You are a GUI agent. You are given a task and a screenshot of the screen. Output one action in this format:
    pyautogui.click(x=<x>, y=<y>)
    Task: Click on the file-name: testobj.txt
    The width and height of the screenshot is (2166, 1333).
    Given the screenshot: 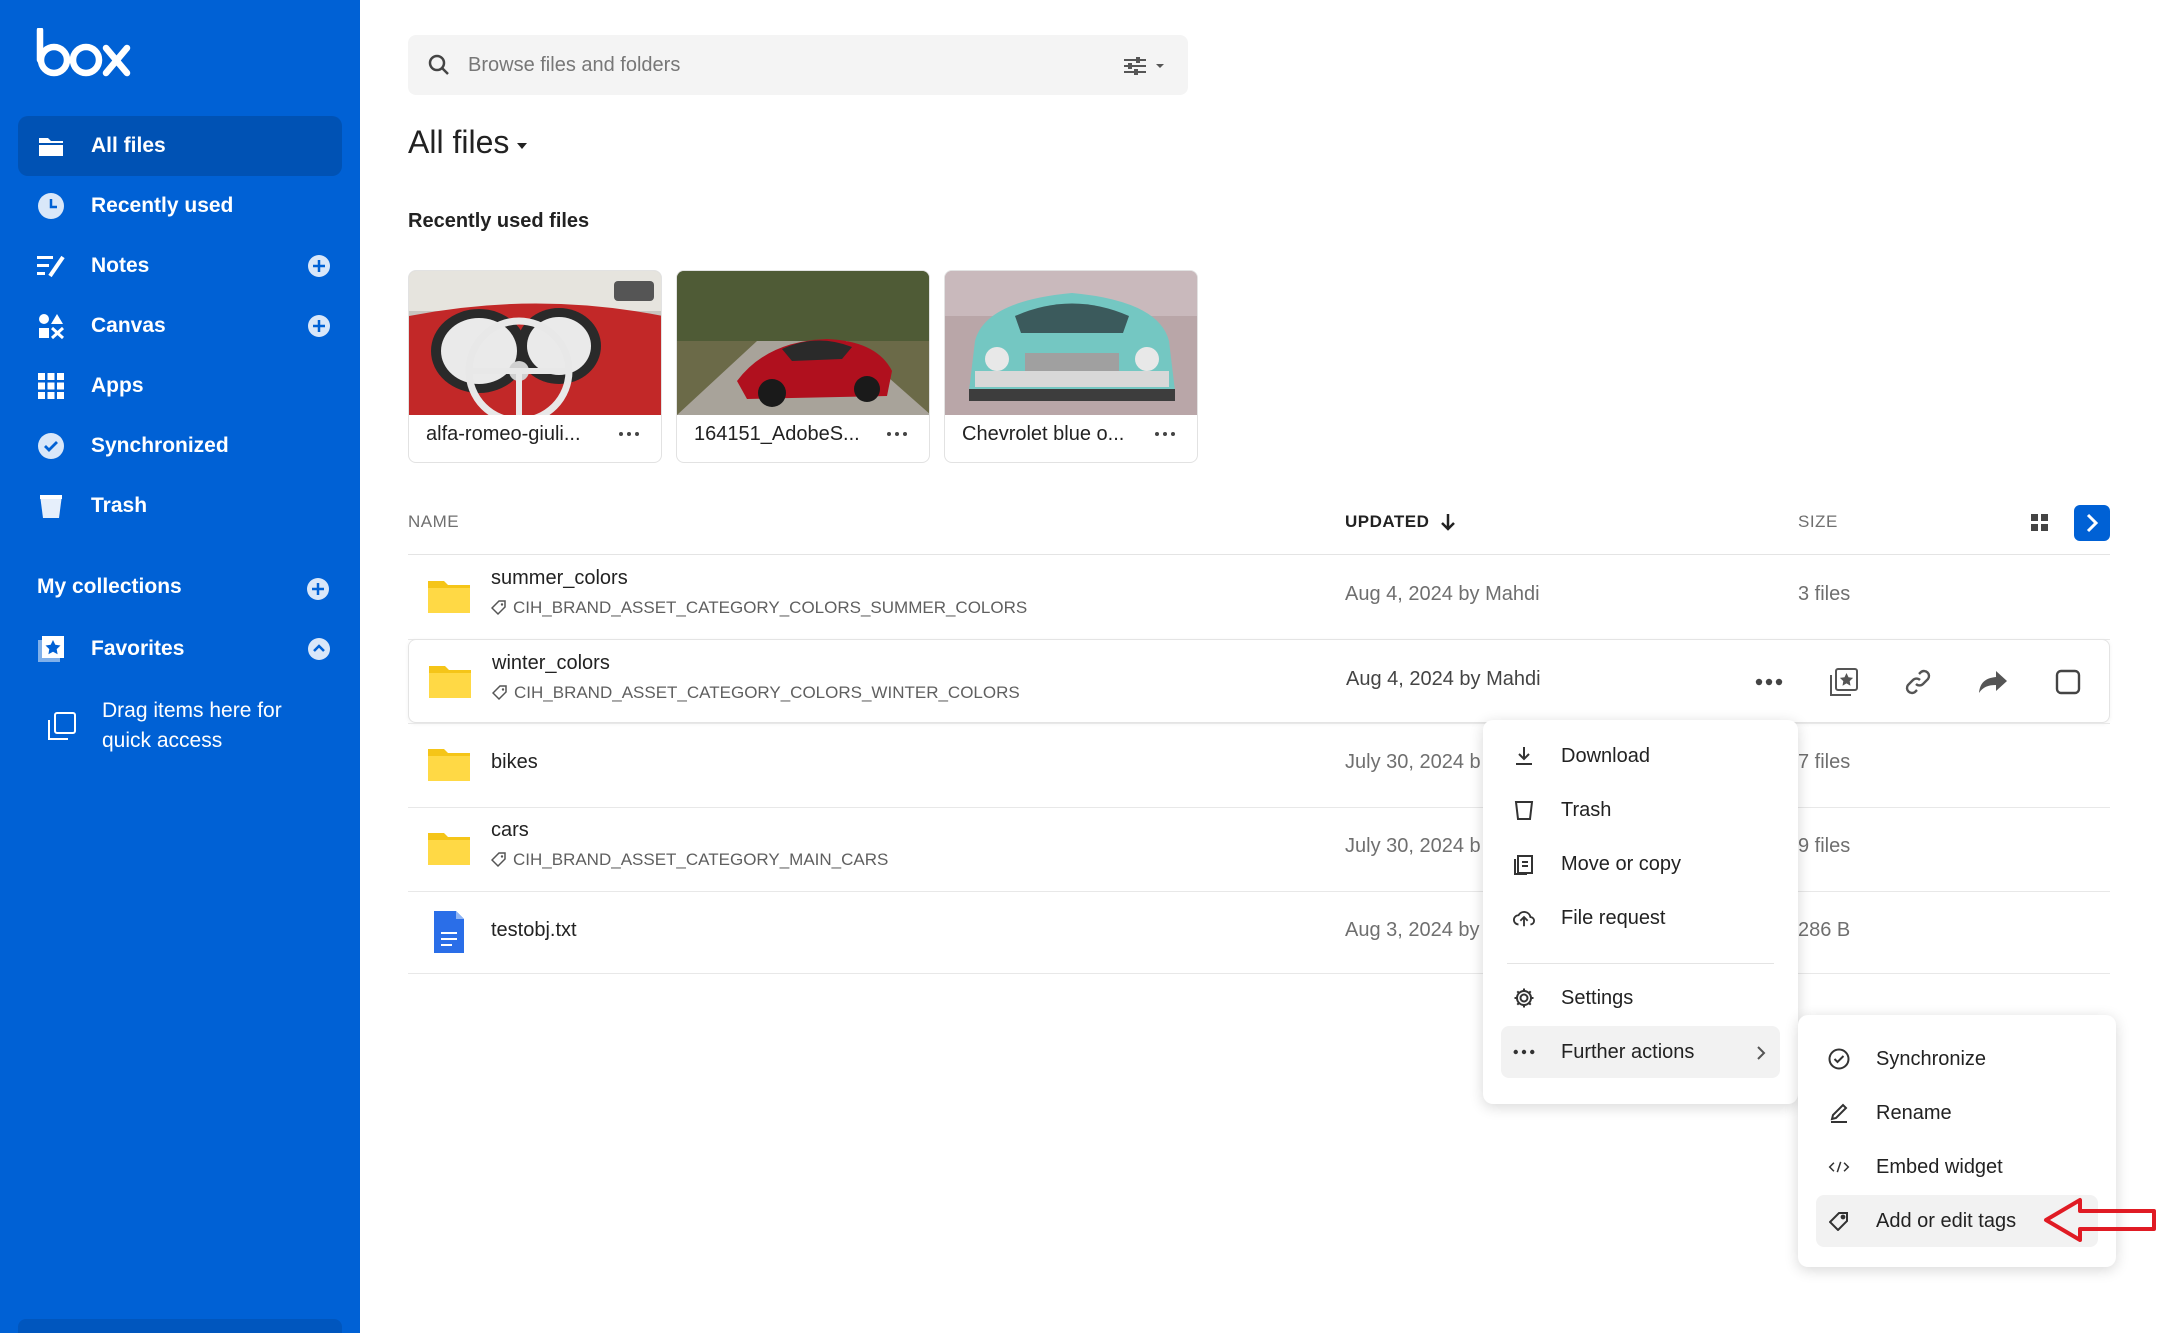 What is the action you would take?
    pyautogui.click(x=534, y=930)
    